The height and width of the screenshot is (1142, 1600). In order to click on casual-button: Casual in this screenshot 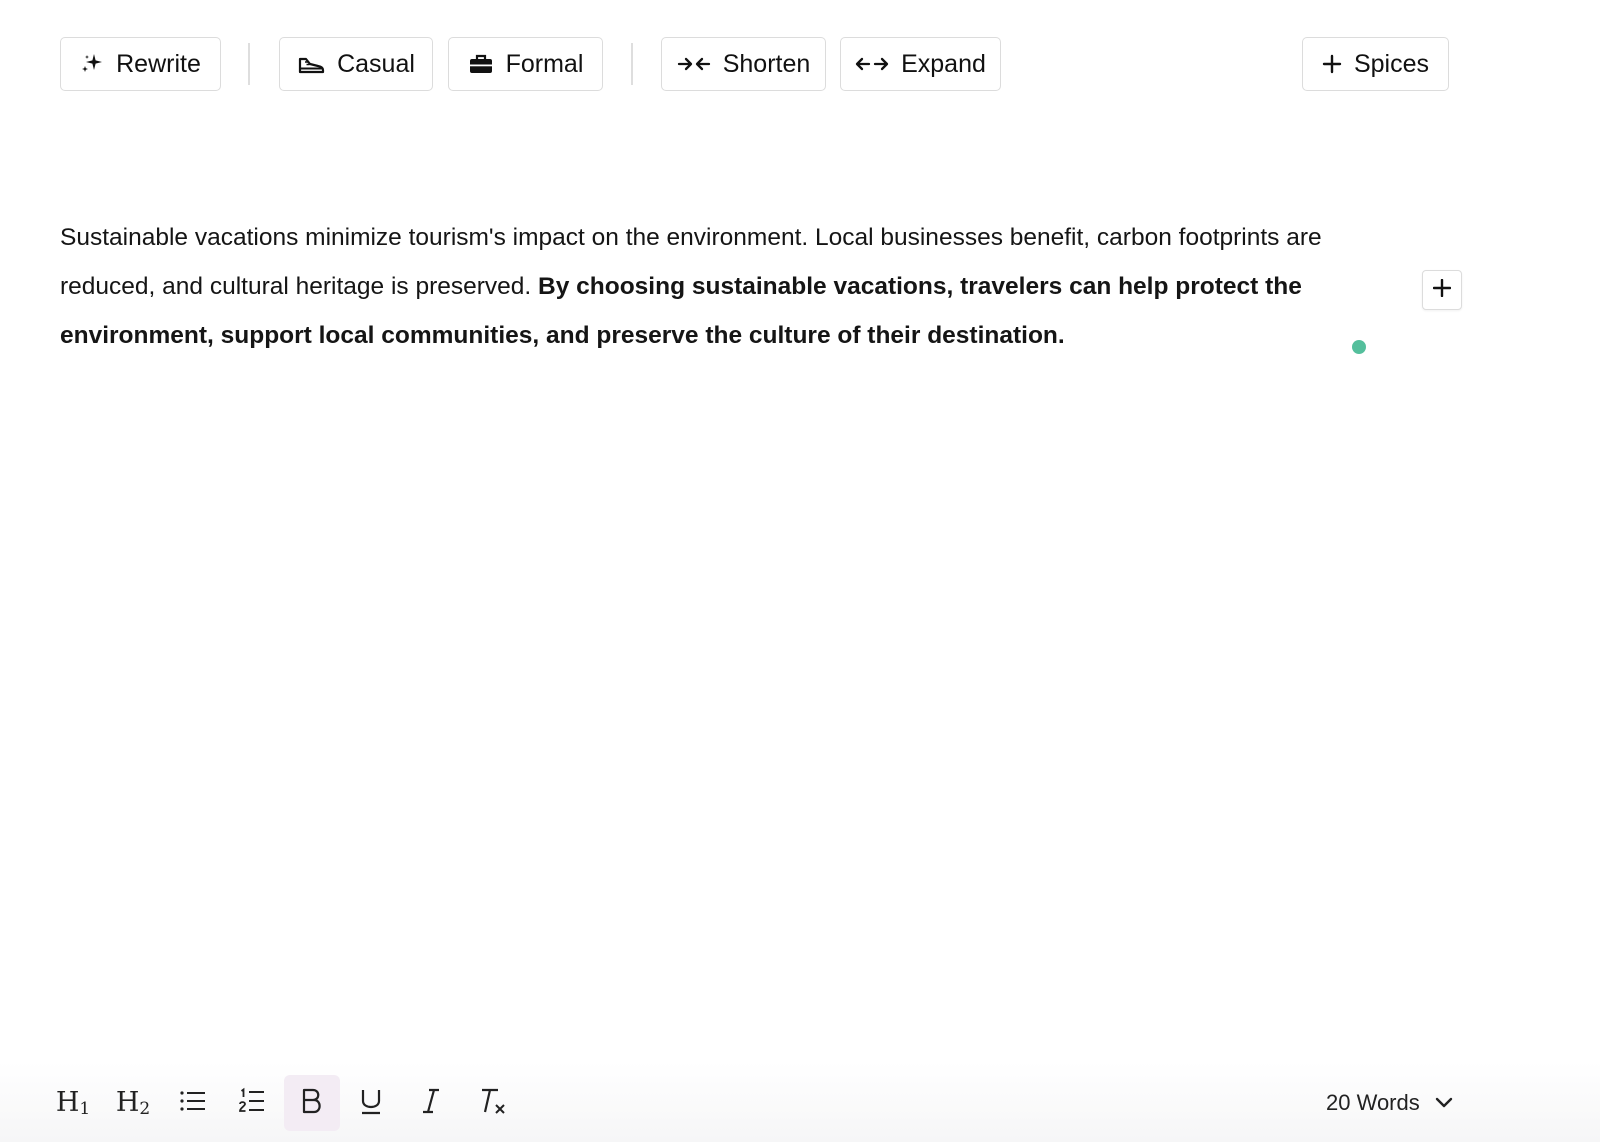, I will do `click(356, 64)`.